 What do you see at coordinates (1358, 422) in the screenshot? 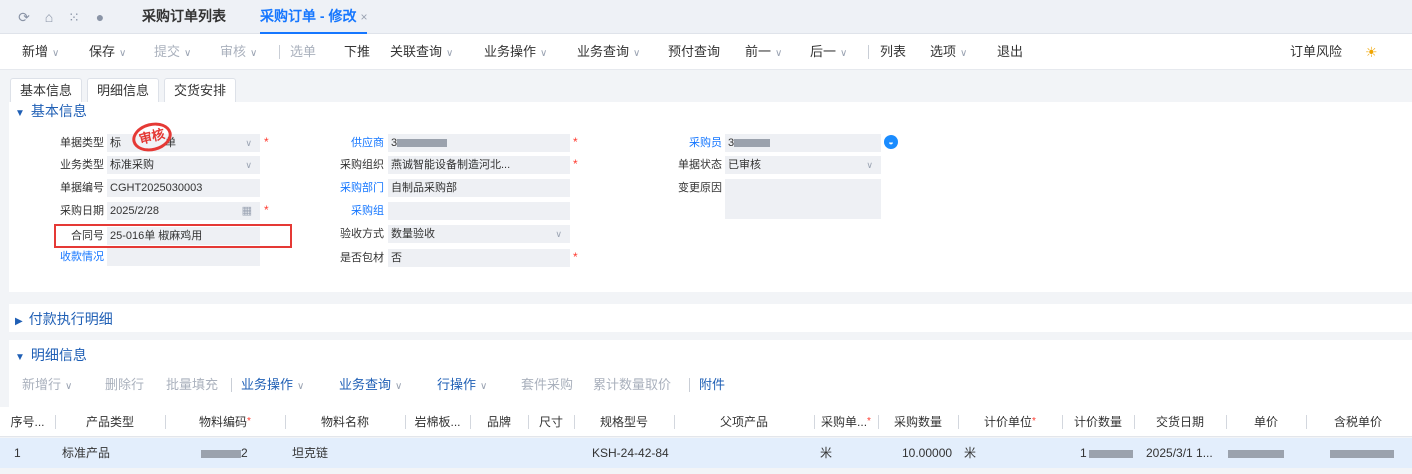
I see `column-header-15: 含税单价` at bounding box center [1358, 422].